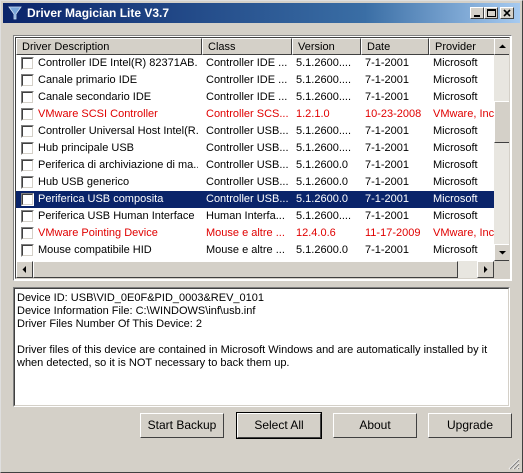 The image size is (523, 473). I want to click on cell-date: 10-23-2008, so click(393, 114).